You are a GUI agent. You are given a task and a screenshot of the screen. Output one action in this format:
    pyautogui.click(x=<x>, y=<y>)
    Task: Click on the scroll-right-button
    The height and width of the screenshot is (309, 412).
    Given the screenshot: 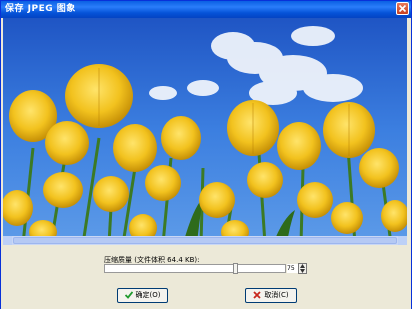 What is the action you would take?
    pyautogui.click(x=402, y=240)
    